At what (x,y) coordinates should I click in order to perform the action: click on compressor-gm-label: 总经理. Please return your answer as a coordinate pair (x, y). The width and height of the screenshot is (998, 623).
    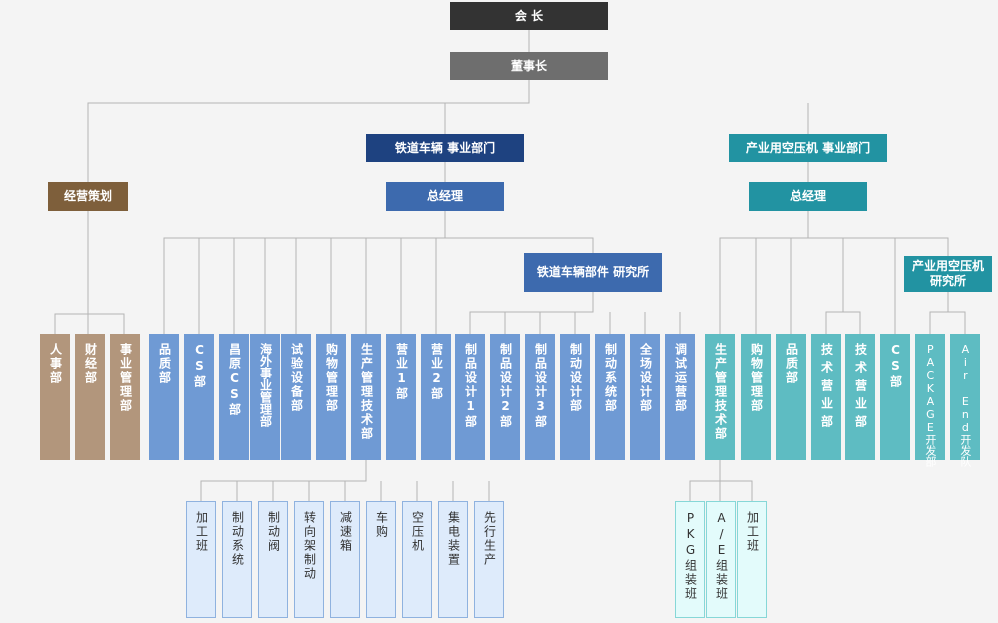
    Looking at the image, I should click on (807, 196).